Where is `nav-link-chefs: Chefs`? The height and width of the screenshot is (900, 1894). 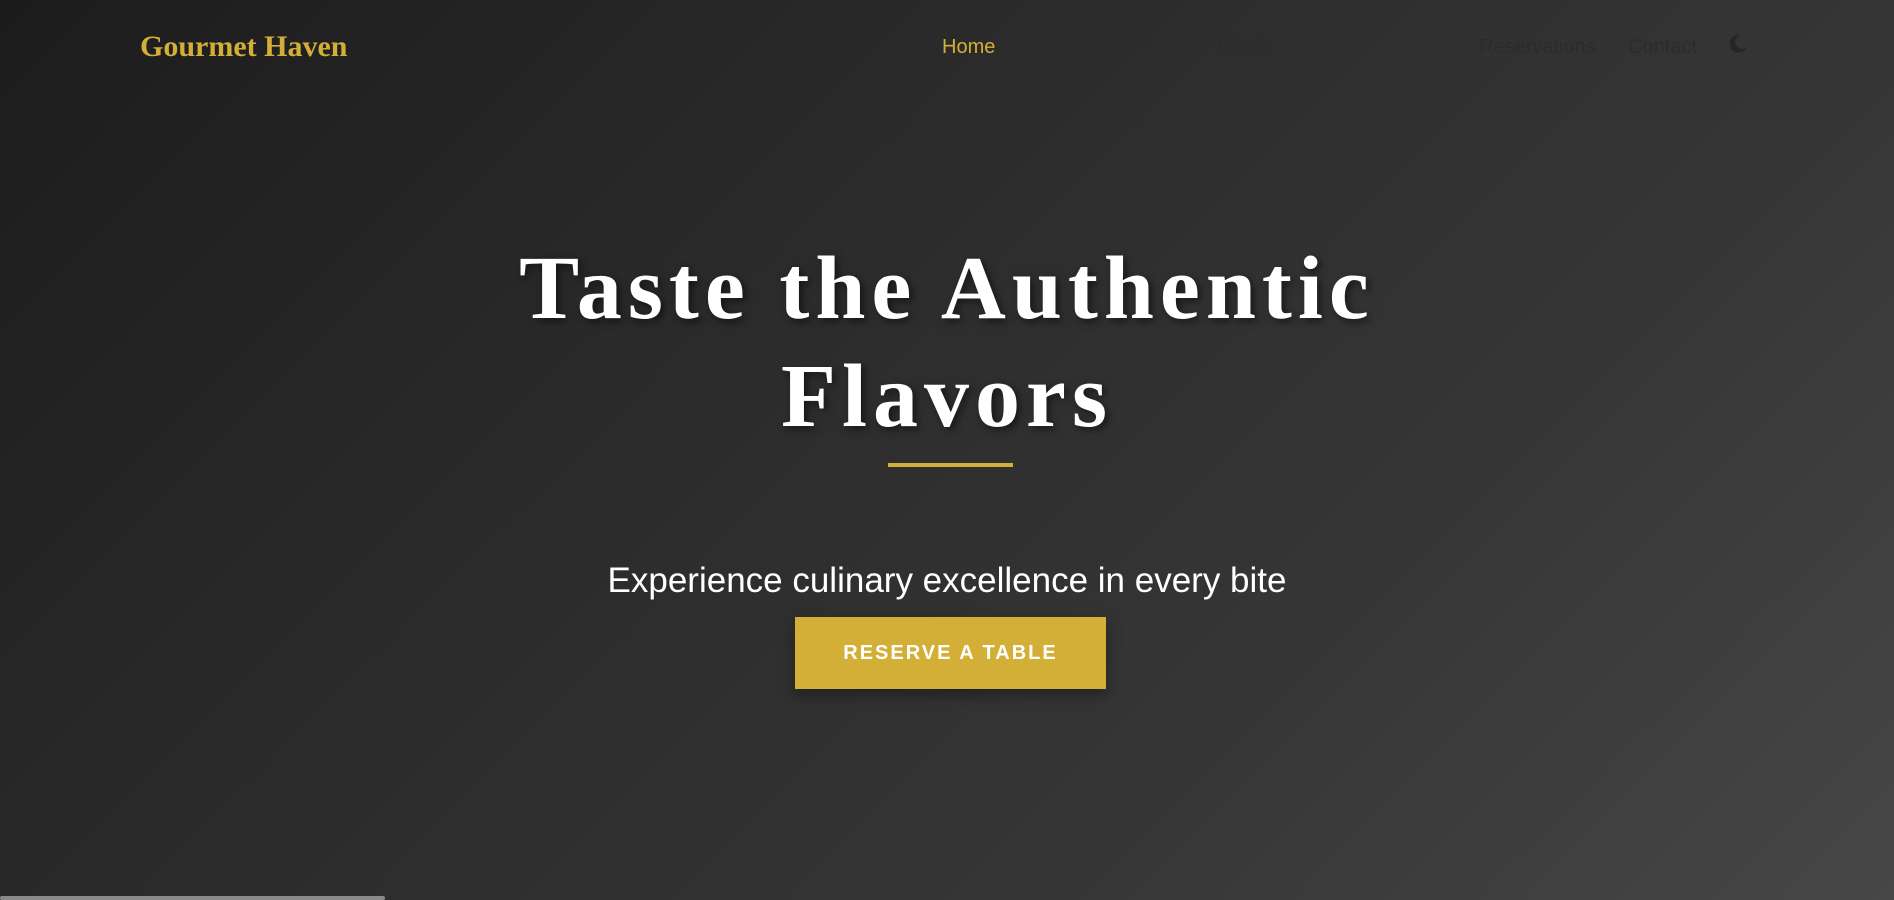
nav-link-chefs: Chefs is located at coordinates (1243, 47).